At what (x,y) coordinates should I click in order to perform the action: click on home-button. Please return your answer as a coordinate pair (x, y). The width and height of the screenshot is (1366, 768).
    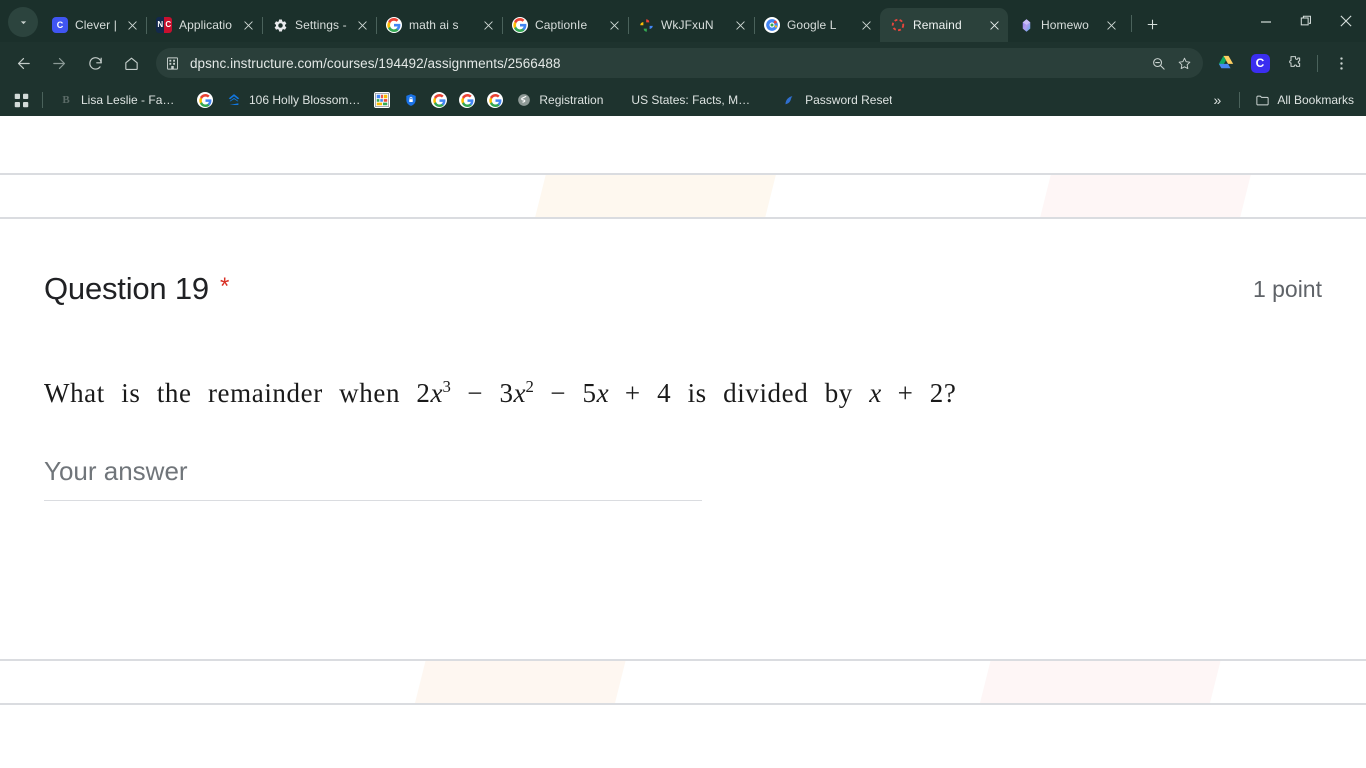
    Looking at the image, I should click on (131, 63).